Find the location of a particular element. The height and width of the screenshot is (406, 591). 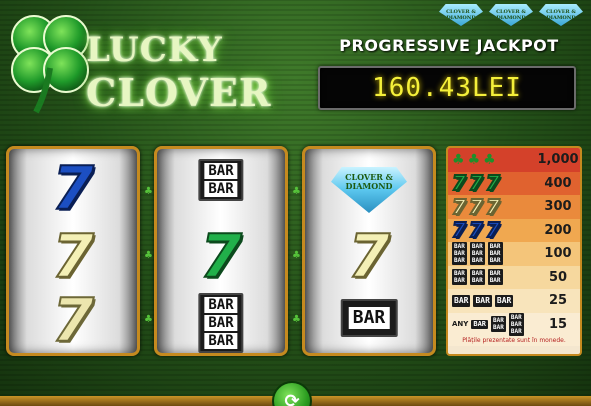

any-label: ANY is located at coordinates (460, 324).